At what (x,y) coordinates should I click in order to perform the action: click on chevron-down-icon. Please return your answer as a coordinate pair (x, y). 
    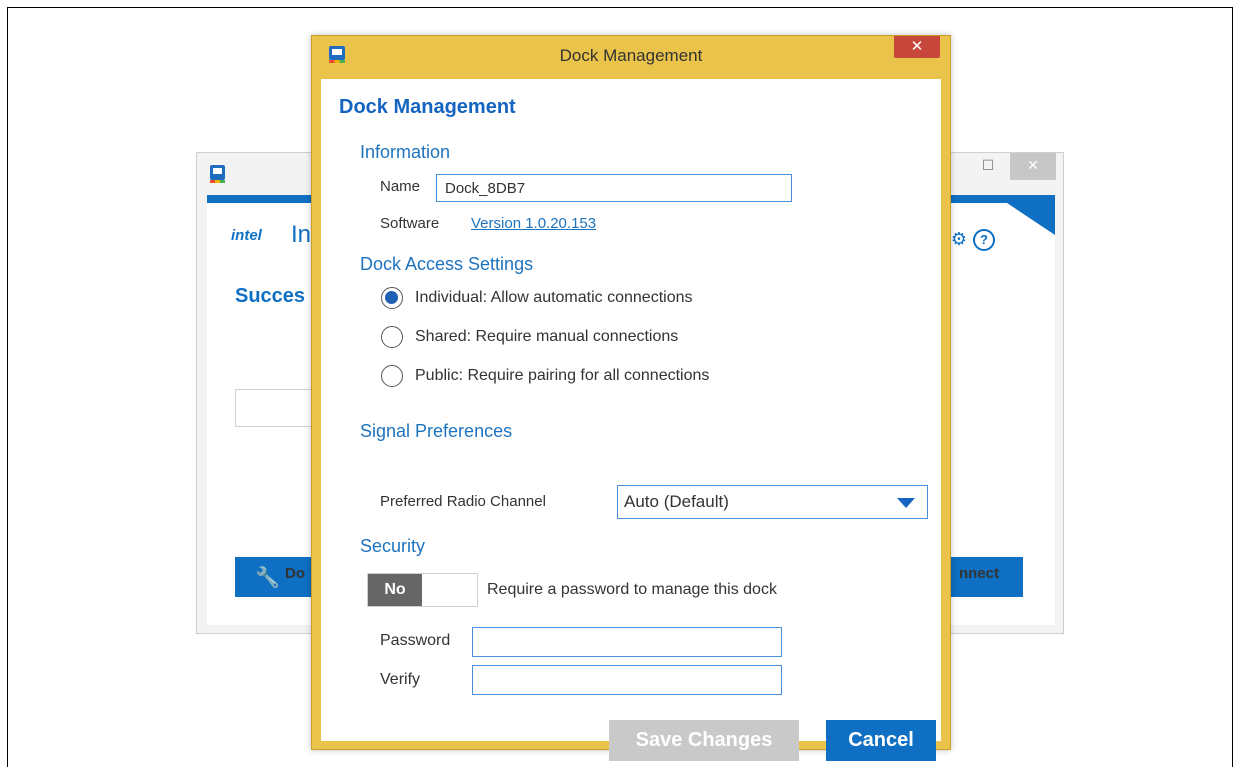
    Looking at the image, I should click on (906, 503).